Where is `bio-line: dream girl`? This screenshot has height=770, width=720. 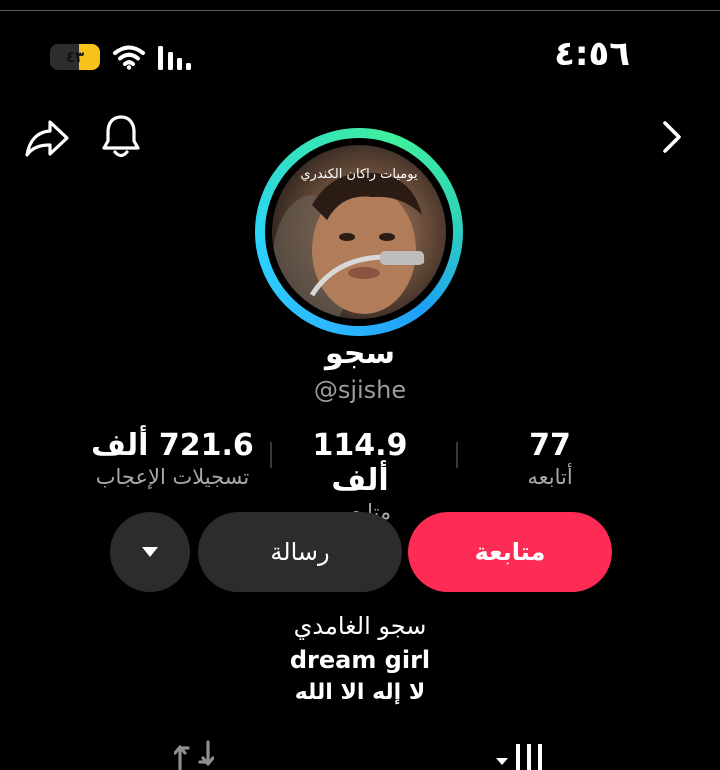
bio-line: dream girl is located at coordinates (360, 660).